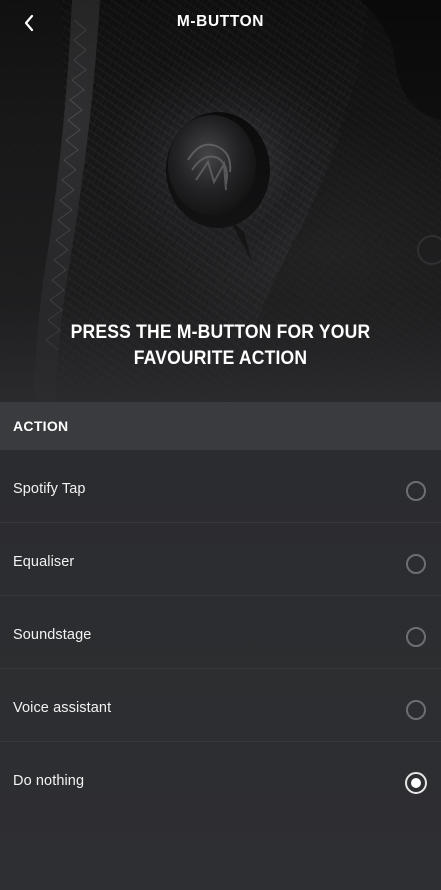 This screenshot has height=890, width=441. I want to click on option-label: Equaliser, so click(44, 562).